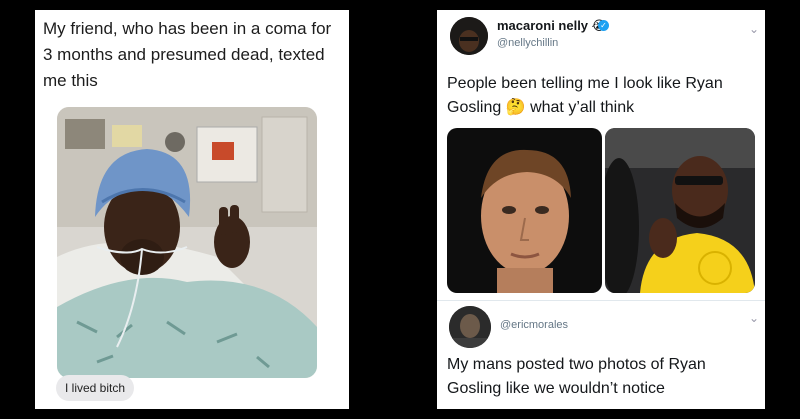 The width and height of the screenshot is (800, 419). What do you see at coordinates (582, 107) in the screenshot?
I see `tweet-text-part2: what y’all think` at bounding box center [582, 107].